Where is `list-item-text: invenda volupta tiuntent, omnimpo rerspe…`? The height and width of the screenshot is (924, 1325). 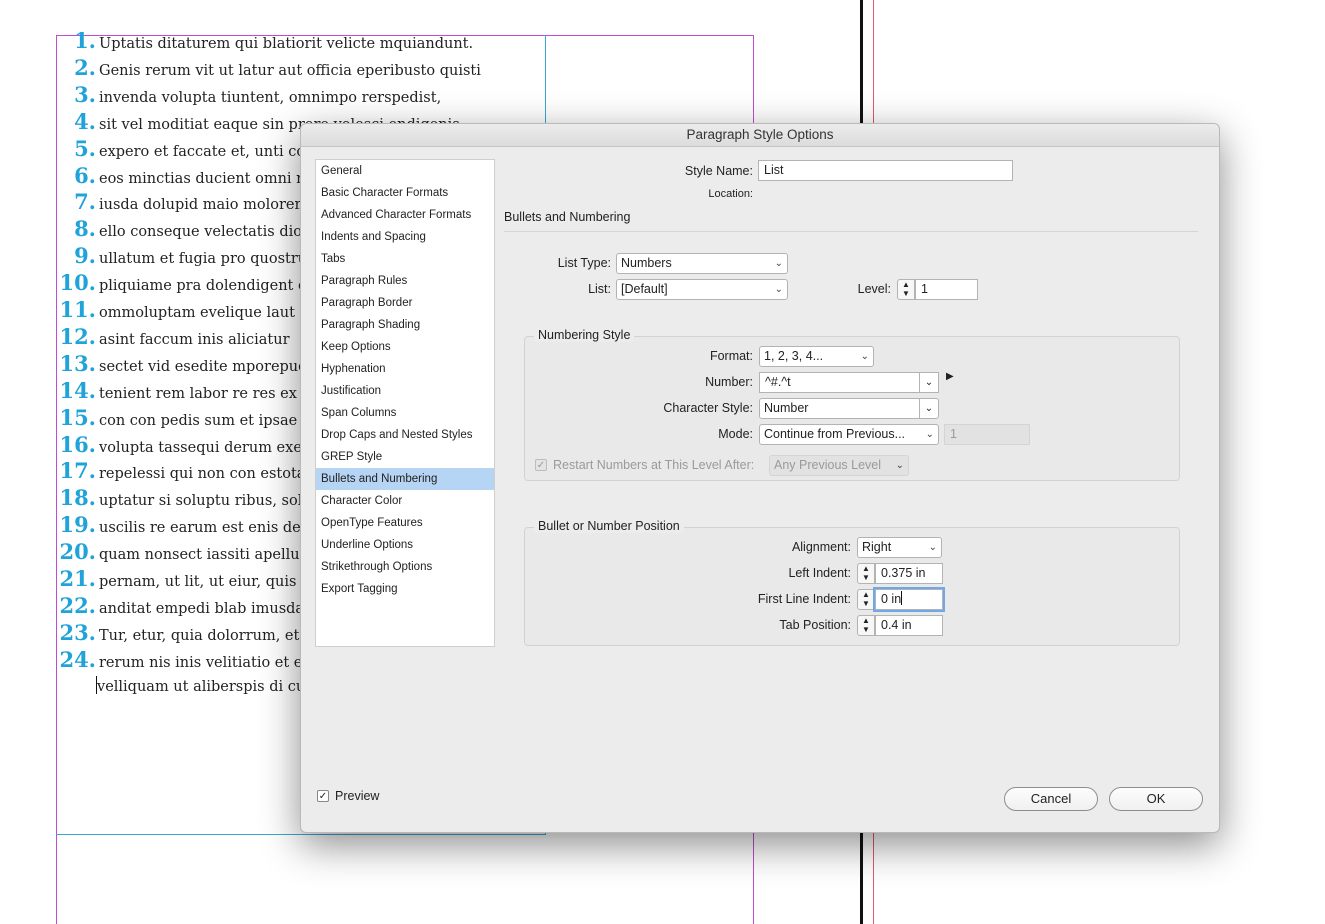
list-item-text: invenda volupta tiuntent, omnimpo rerspe… is located at coordinates (270, 97).